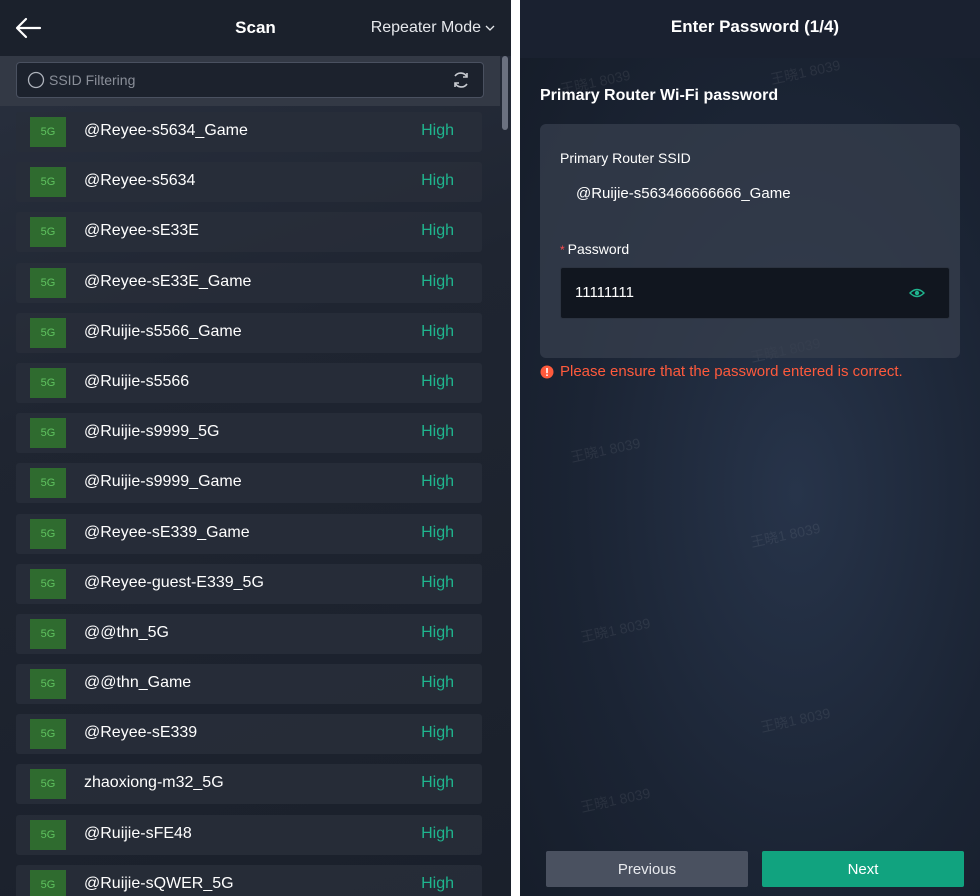 The height and width of the screenshot is (896, 980). I want to click on ssid-list-item: 5G @Ruijie-sQWER_5G High, so click(249, 880).